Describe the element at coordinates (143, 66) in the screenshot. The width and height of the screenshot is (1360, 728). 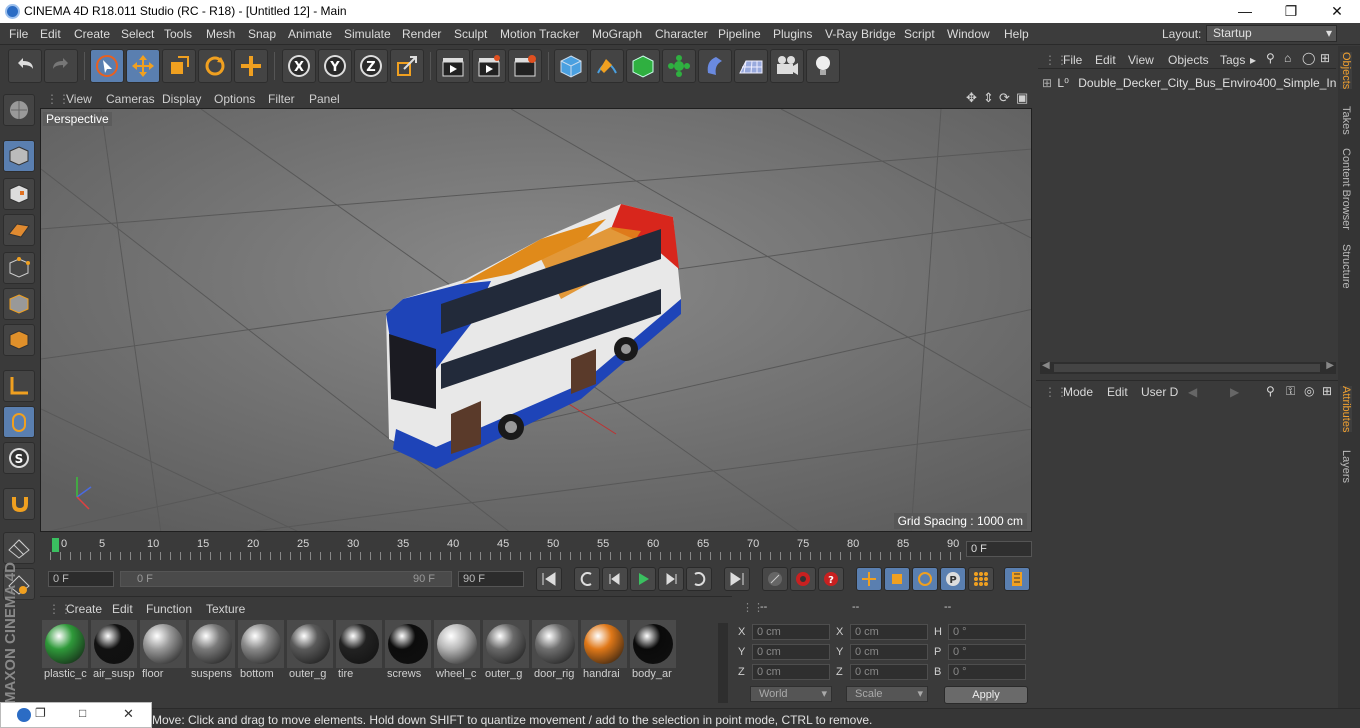
I see `move-tool-button` at that location.